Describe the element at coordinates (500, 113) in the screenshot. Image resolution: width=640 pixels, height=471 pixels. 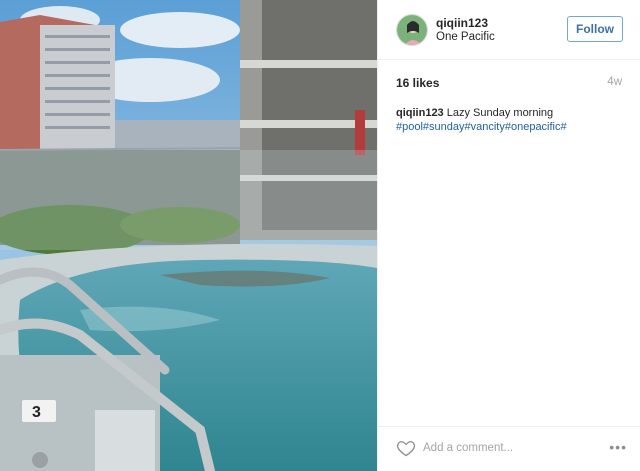
I see `caption-text: Lazy Sunday morning` at that location.